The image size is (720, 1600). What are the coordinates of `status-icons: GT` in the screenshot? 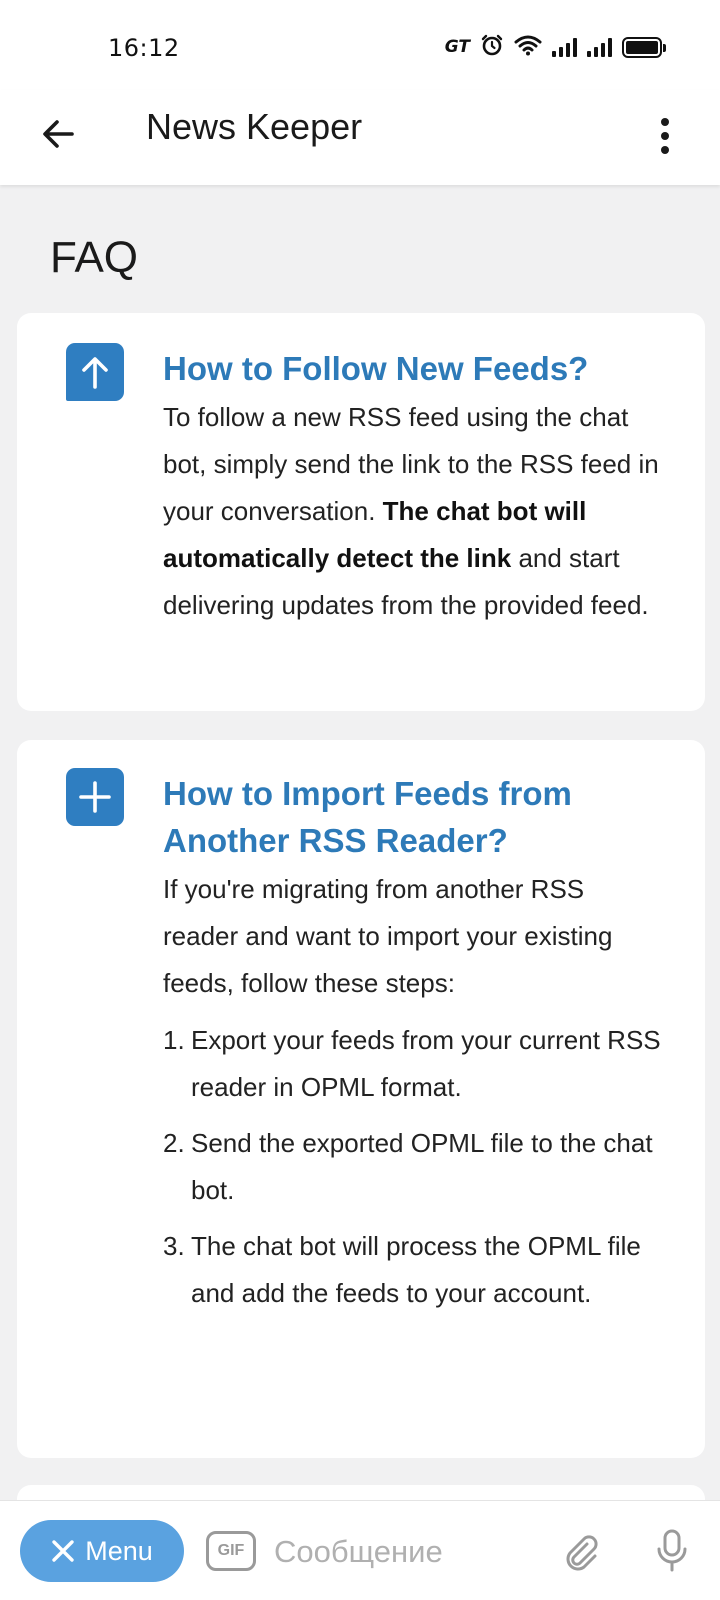 It's located at (555, 47).